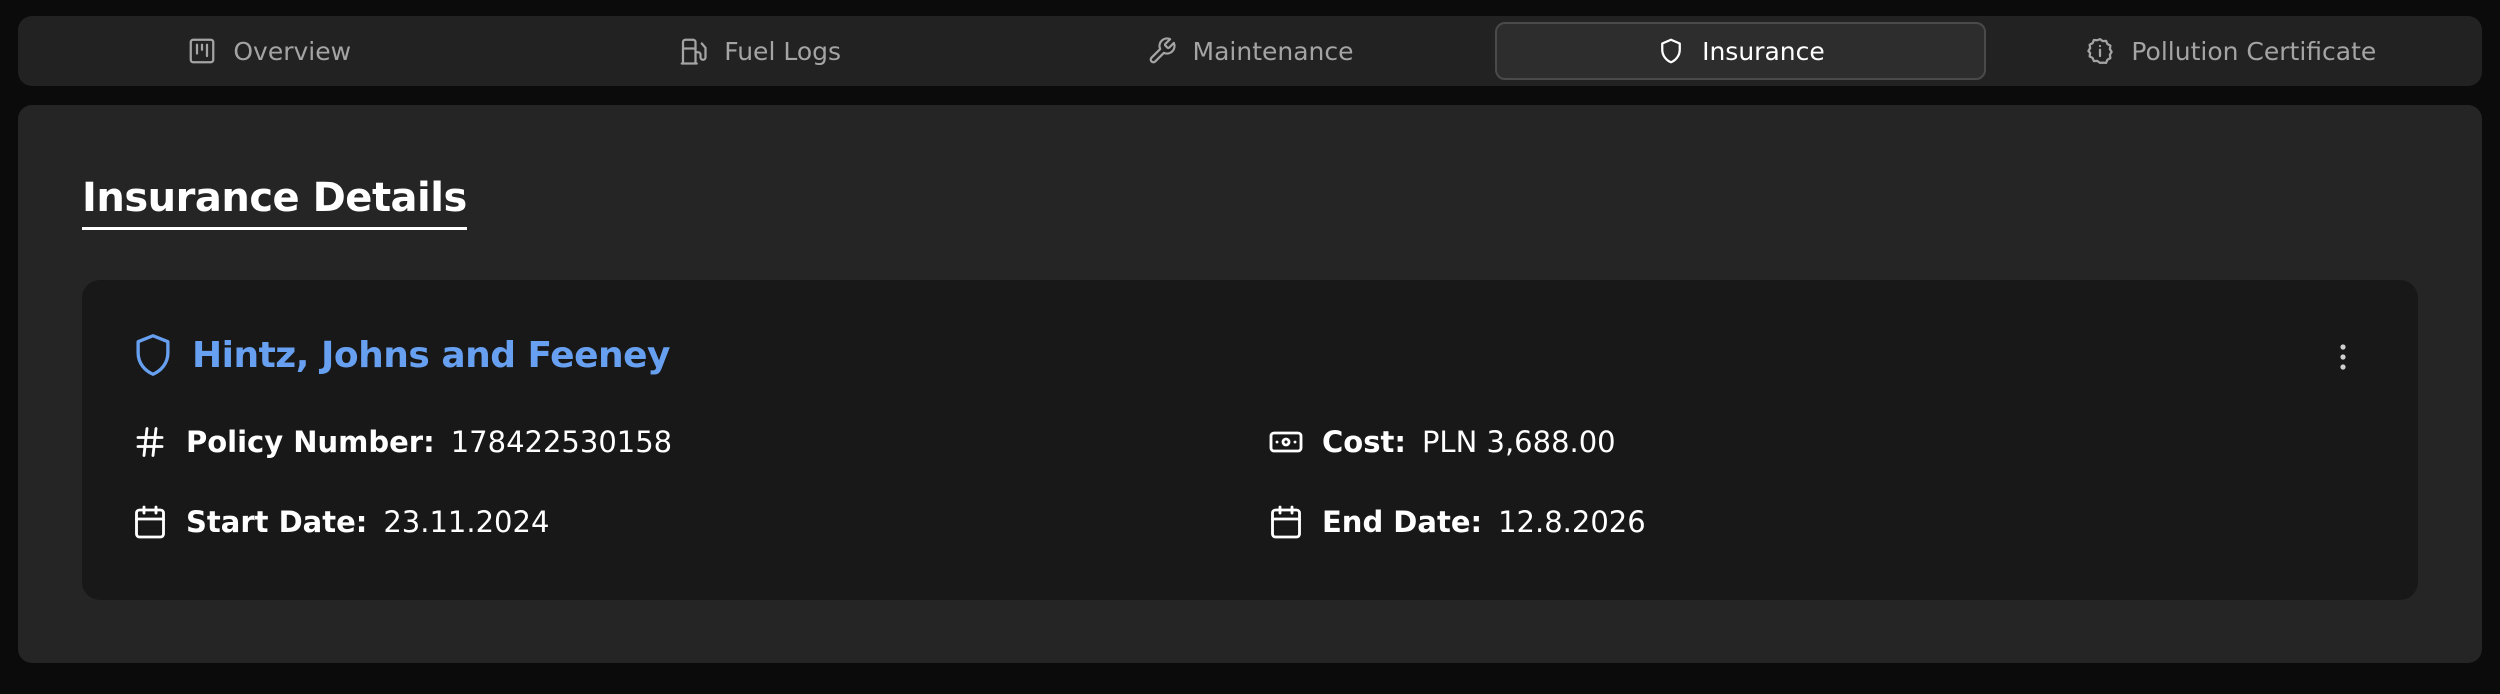 This screenshot has width=2500, height=694. What do you see at coordinates (310, 442) in the screenshot?
I see `policy-number-label: Policy Number:` at bounding box center [310, 442].